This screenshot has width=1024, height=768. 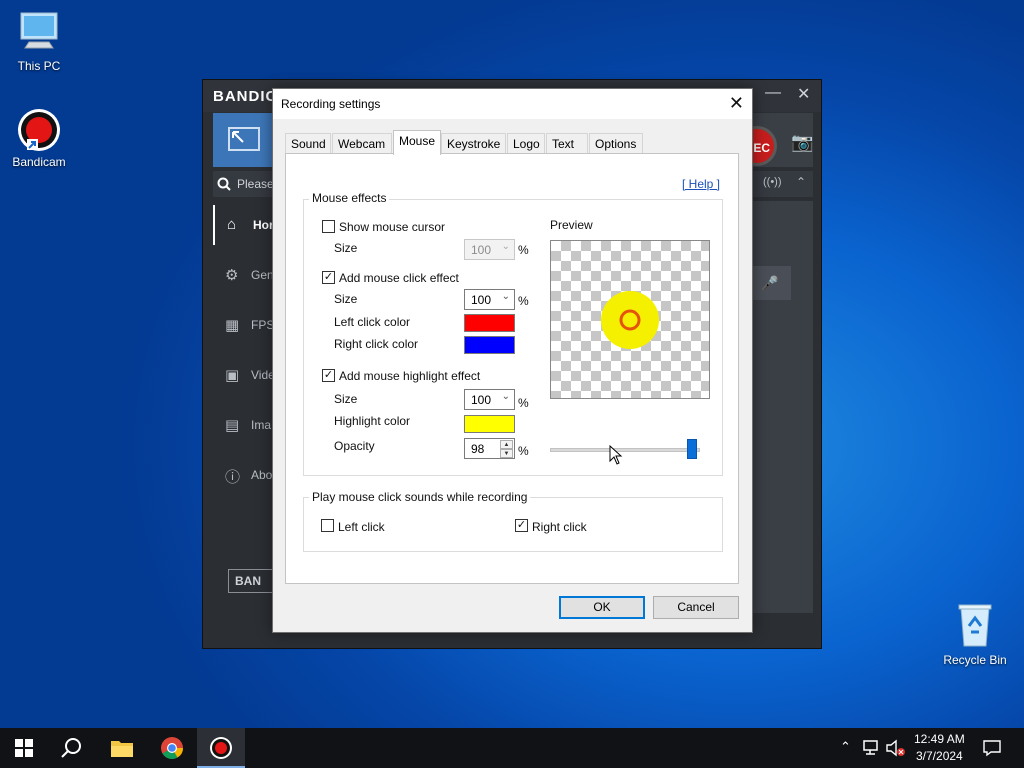 I want to click on tab-logo: Logo, so click(x=526, y=143).